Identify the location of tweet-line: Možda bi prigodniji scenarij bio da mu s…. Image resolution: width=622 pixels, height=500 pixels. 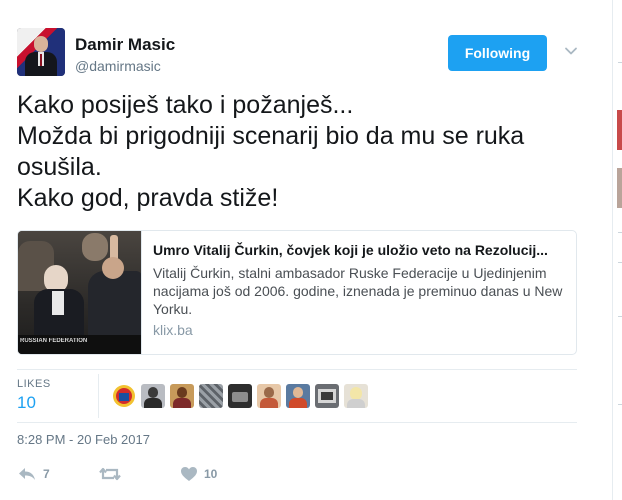
(271, 136).